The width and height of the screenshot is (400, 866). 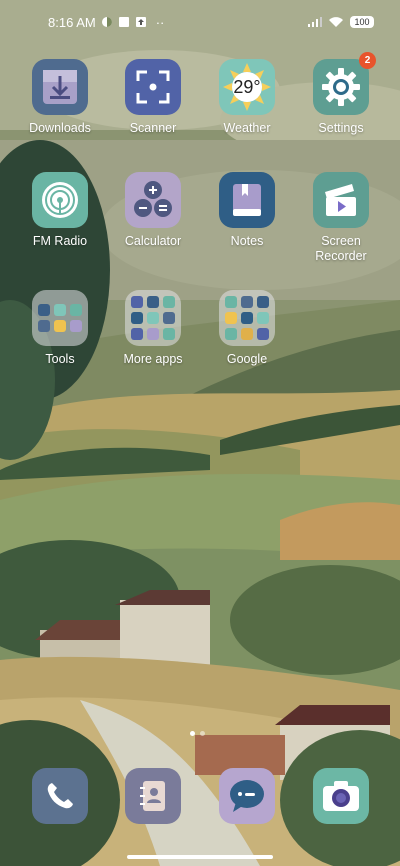 What do you see at coordinates (106, 22) in the screenshot?
I see `vpn-icon` at bounding box center [106, 22].